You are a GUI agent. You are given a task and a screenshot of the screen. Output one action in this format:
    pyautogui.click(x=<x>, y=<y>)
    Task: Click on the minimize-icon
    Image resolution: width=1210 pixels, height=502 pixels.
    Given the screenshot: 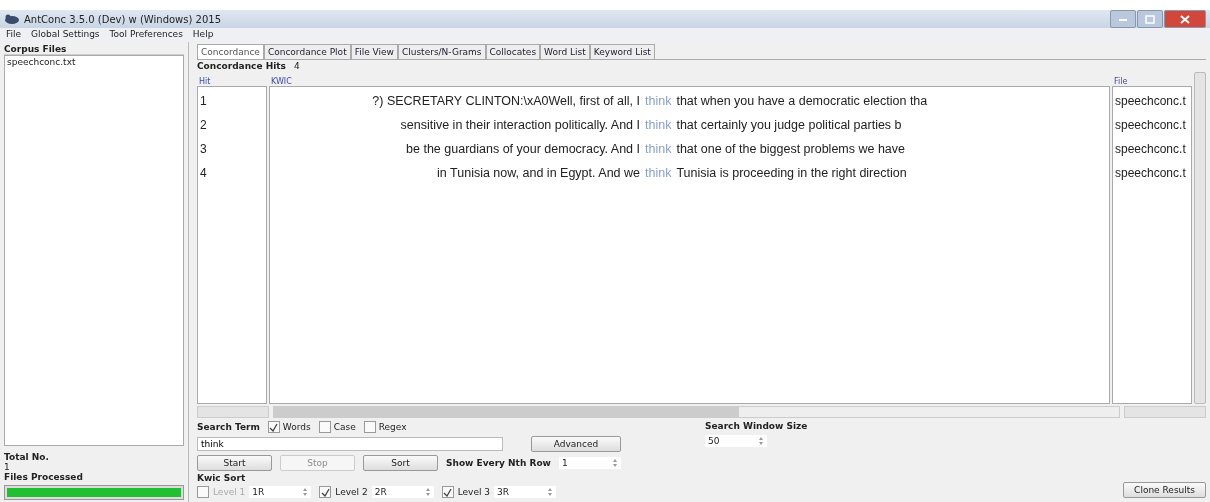 What is the action you would take?
    pyautogui.click(x=1123, y=19)
    